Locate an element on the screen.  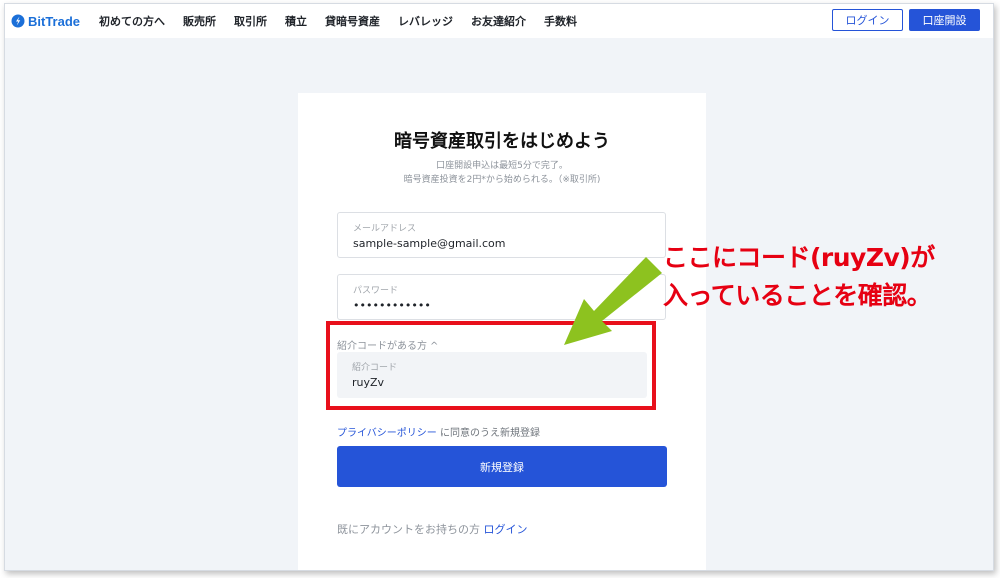
subtitle-line-2: 暗号資産投資を2円*から始められる。（※取引所) is located at coordinates (502, 180).